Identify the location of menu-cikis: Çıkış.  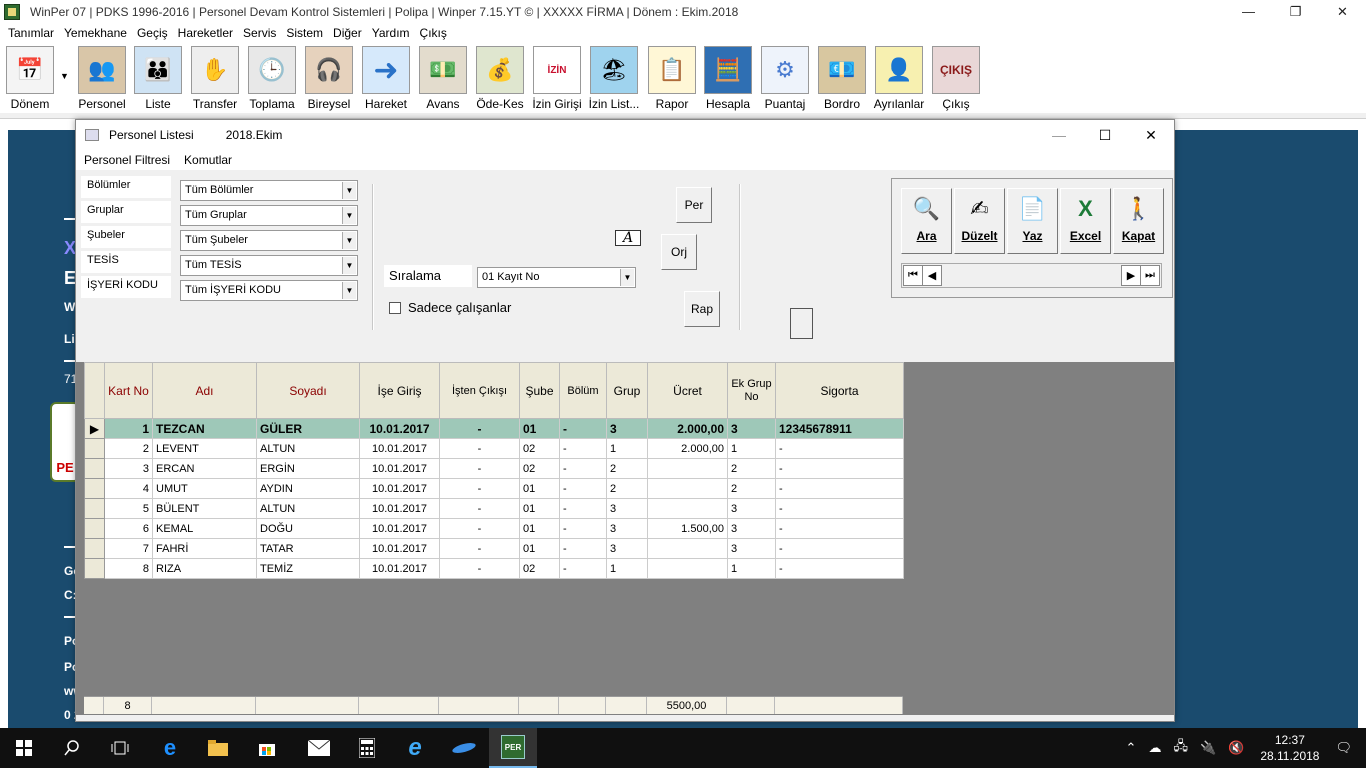
(433, 33).